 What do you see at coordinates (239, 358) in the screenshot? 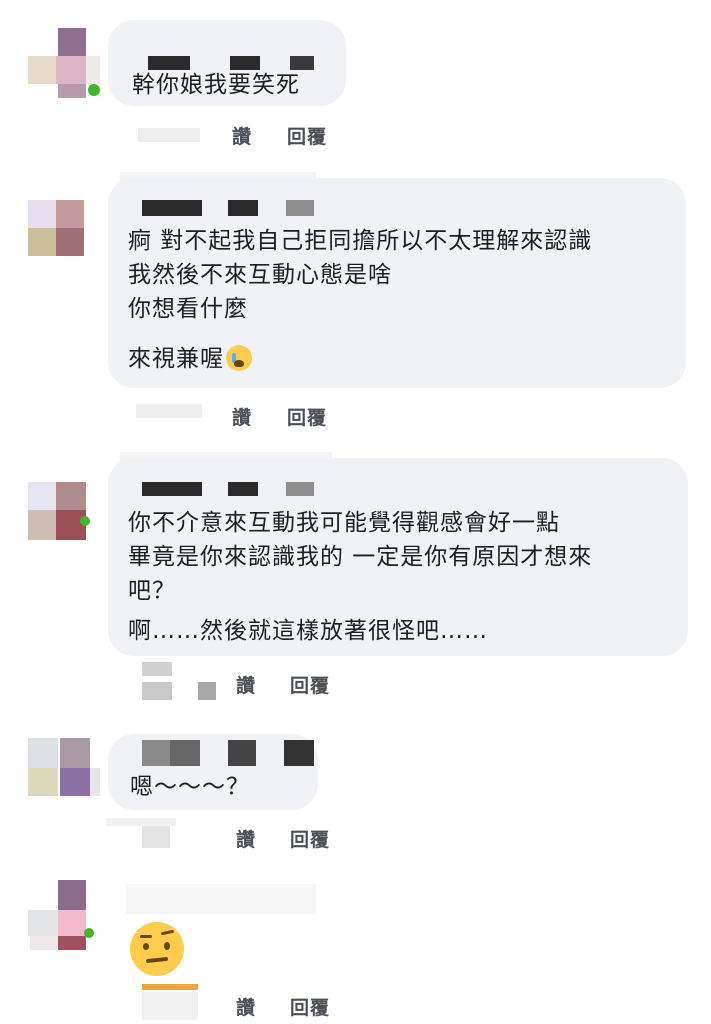
I see `loudly-crying-face-icon` at bounding box center [239, 358].